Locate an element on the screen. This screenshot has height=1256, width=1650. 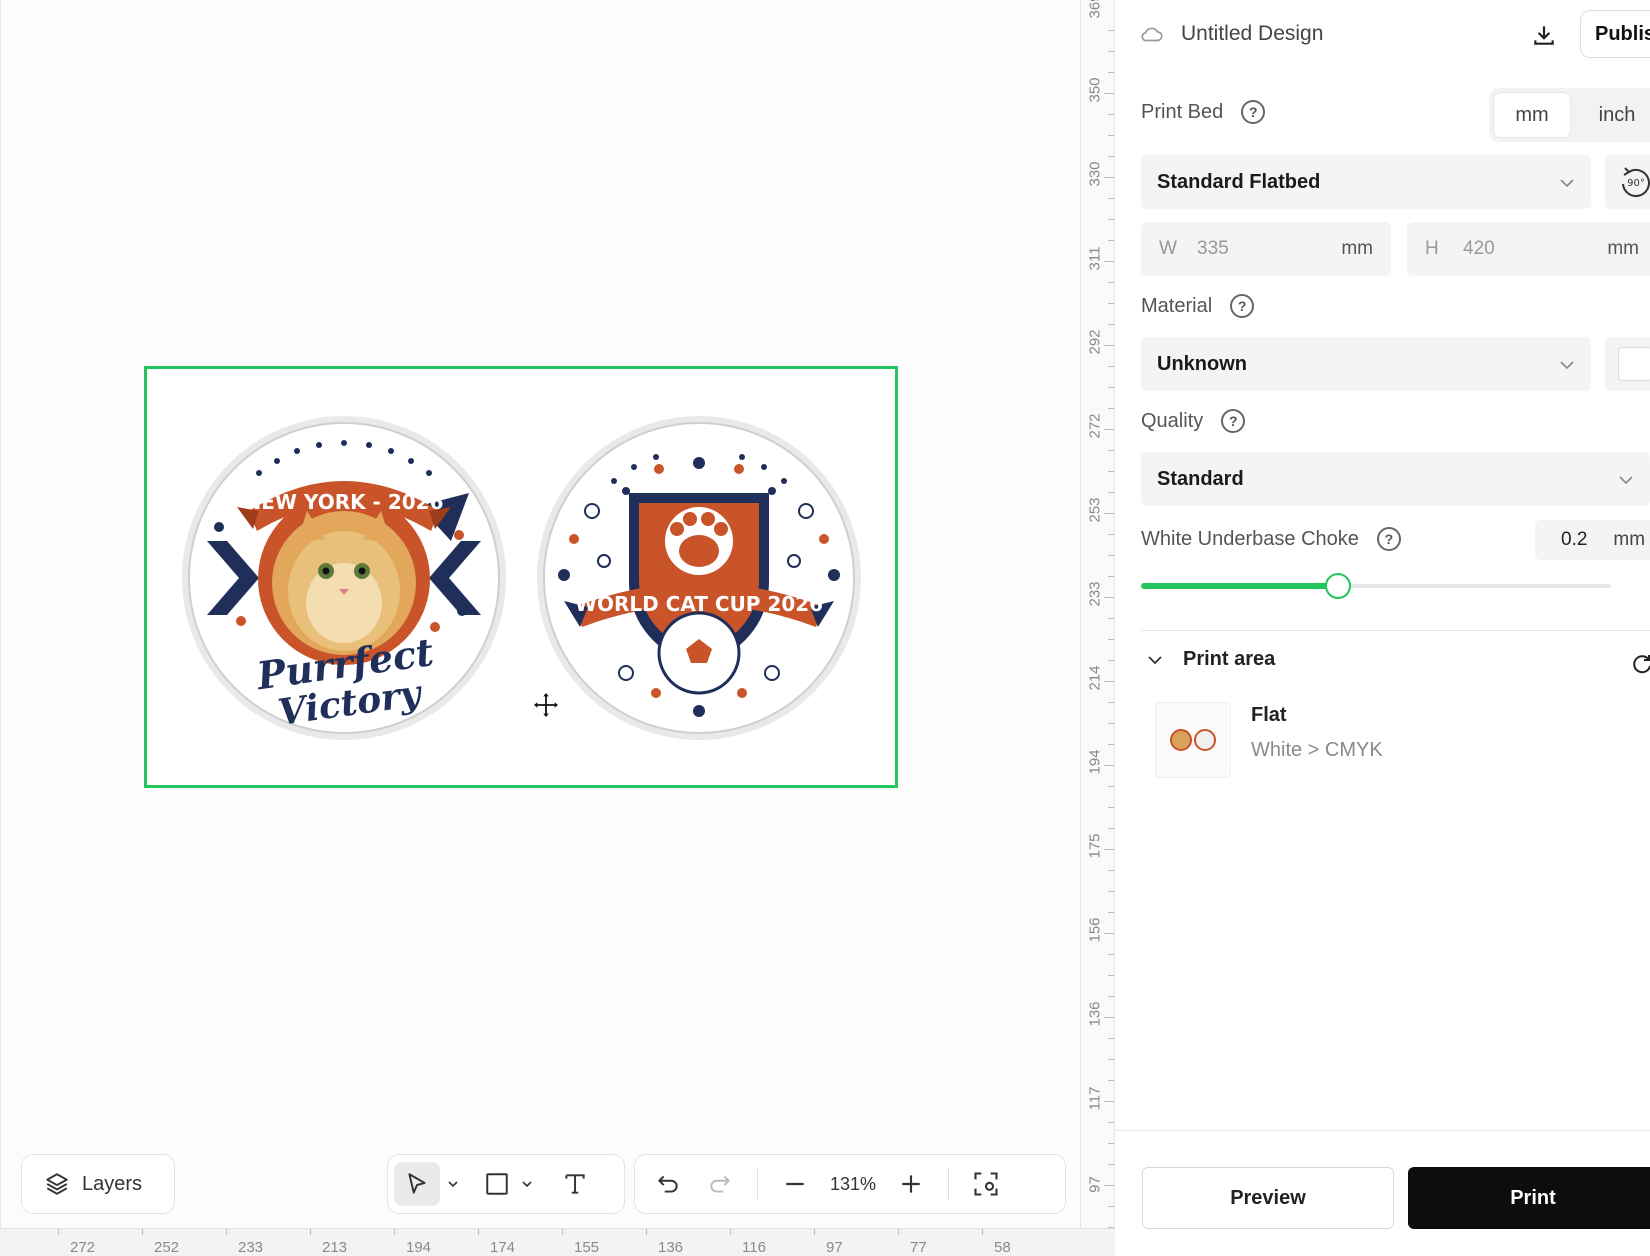
fit-to-screen-button is located at coordinates (986, 1184).